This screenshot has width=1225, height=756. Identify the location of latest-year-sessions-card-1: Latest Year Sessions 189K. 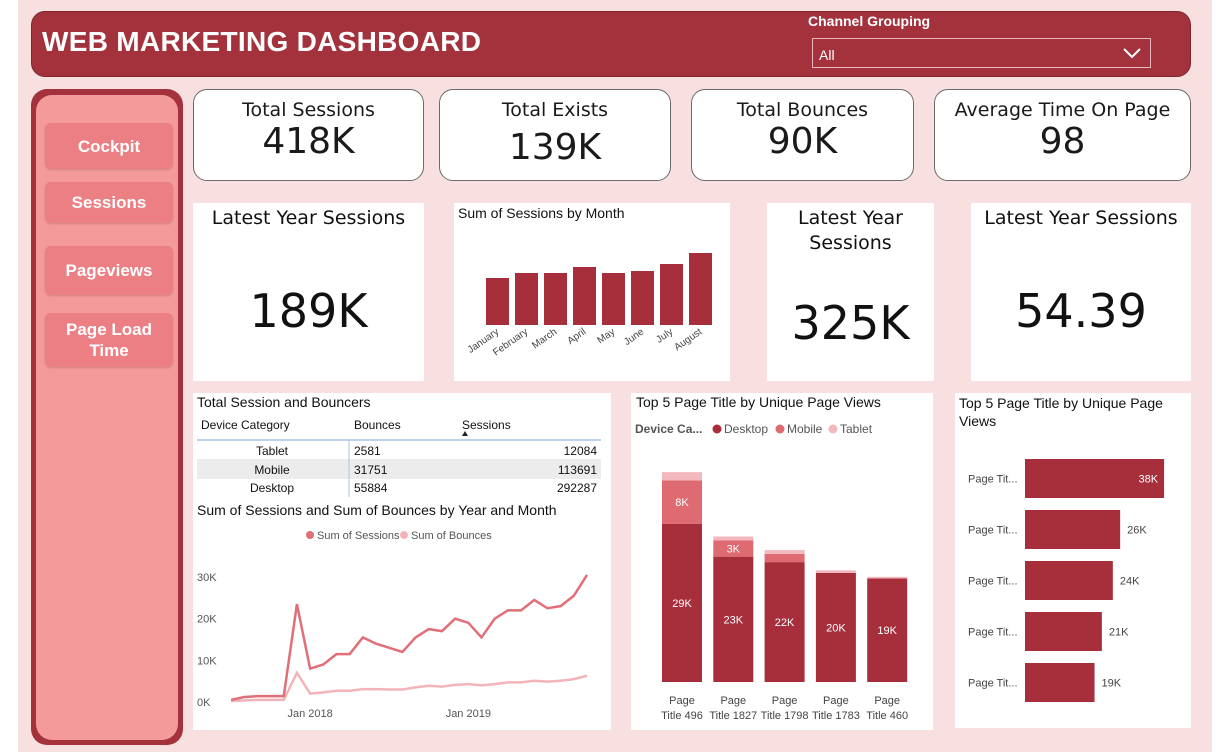
(308, 292).